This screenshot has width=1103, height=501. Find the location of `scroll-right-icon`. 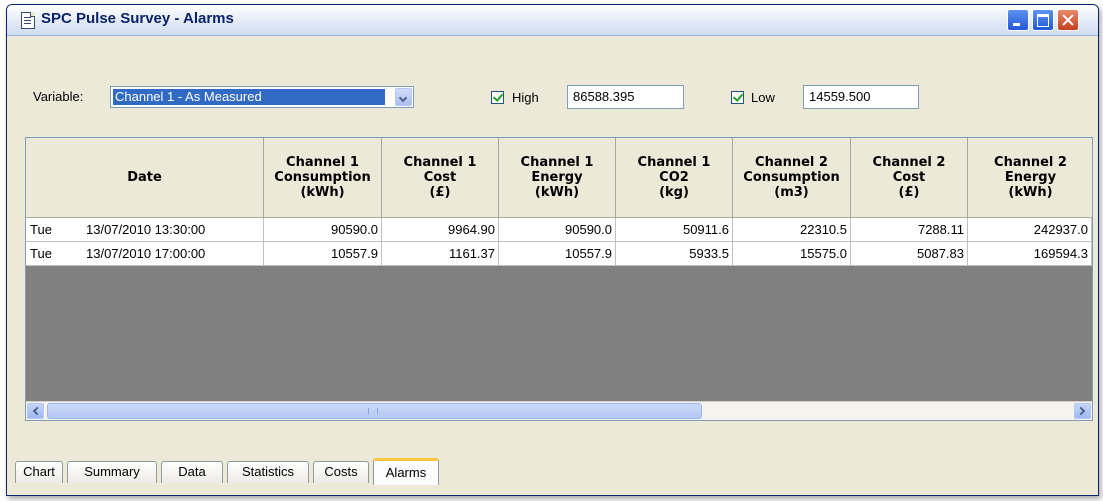

scroll-right-icon is located at coordinates (1082, 411).